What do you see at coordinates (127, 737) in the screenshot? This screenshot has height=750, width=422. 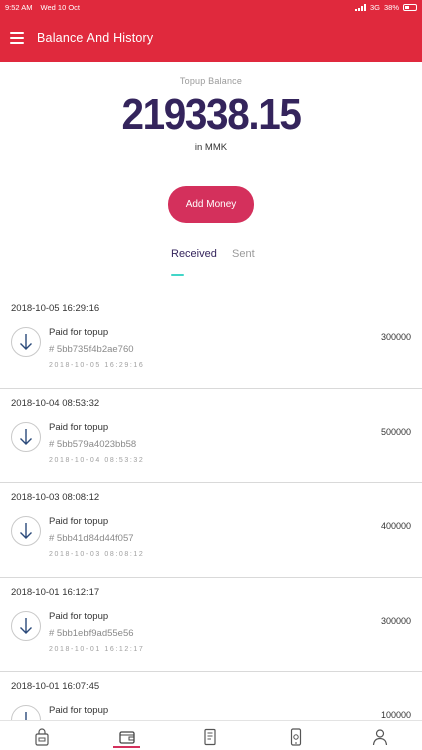 I see `wallet-icon` at bounding box center [127, 737].